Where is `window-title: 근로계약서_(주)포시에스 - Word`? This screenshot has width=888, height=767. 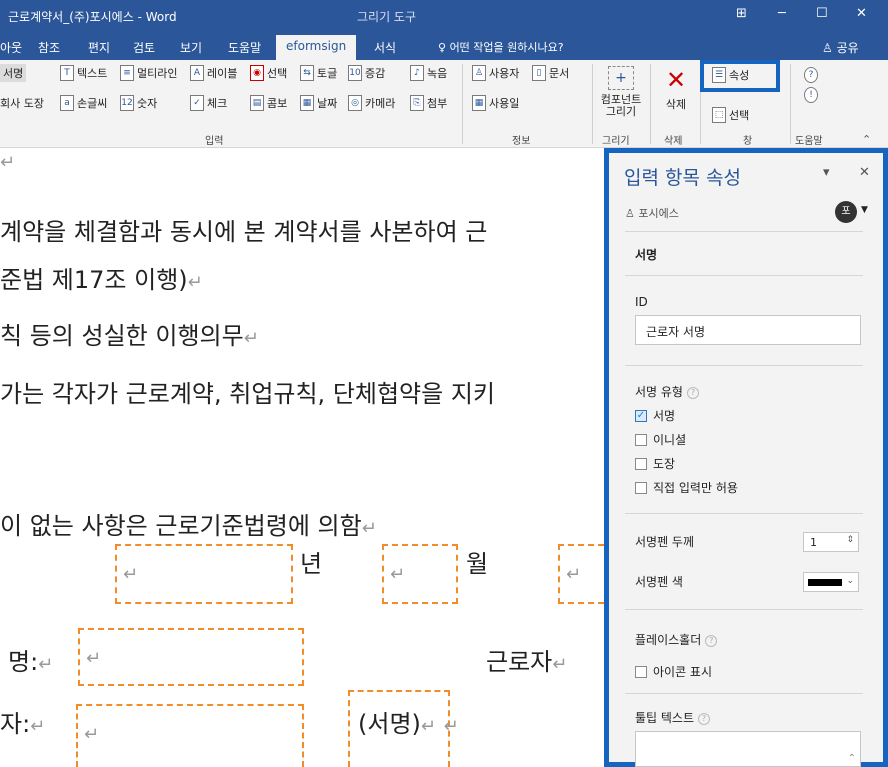
window-title: 근로계약서_(주)포시에스 - Word is located at coordinates (92, 17).